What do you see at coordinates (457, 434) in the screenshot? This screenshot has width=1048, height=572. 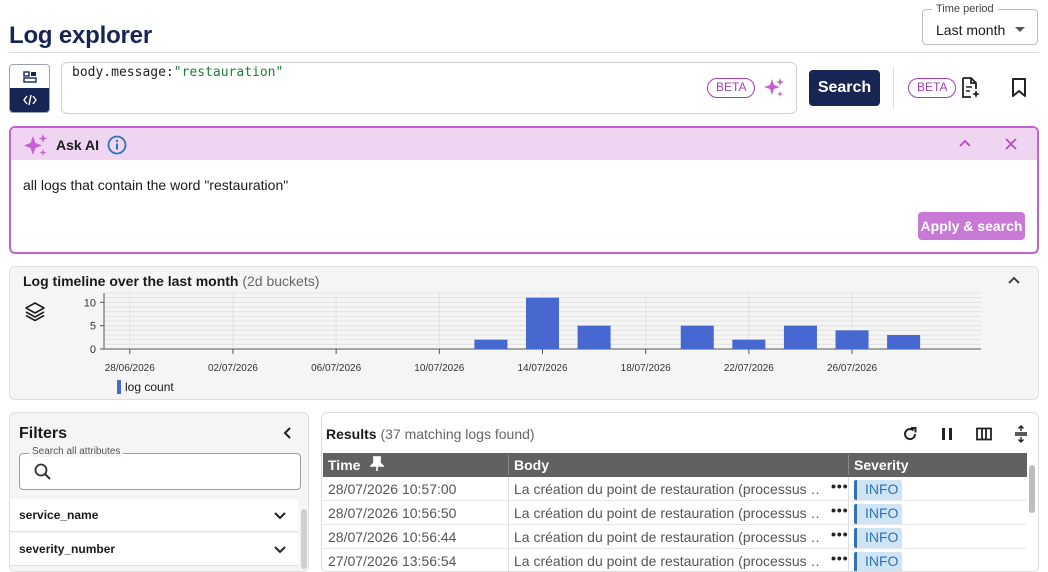 I see `results-count: (37 matching logs found)` at bounding box center [457, 434].